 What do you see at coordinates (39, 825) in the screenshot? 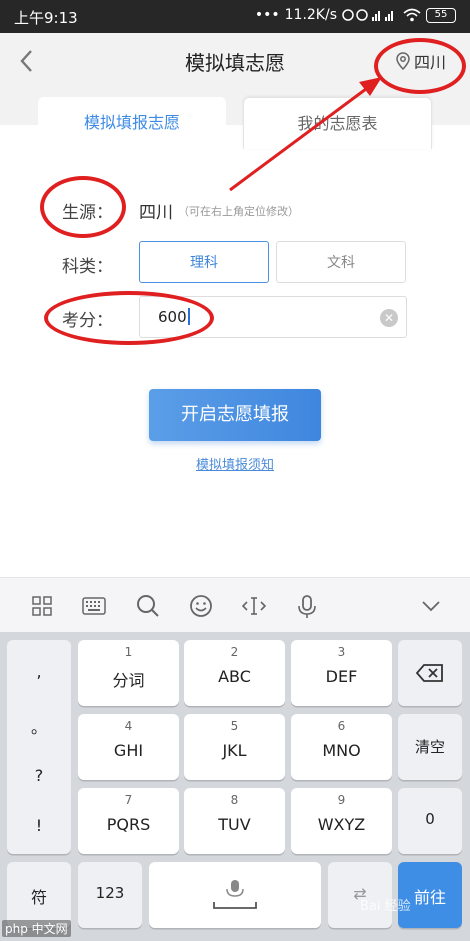
I see `key-exclaim: !` at bounding box center [39, 825].